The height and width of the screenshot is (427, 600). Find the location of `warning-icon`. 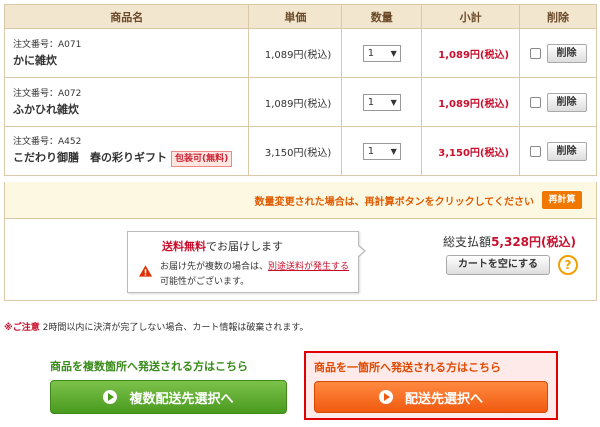

warning-icon is located at coordinates (145, 271).